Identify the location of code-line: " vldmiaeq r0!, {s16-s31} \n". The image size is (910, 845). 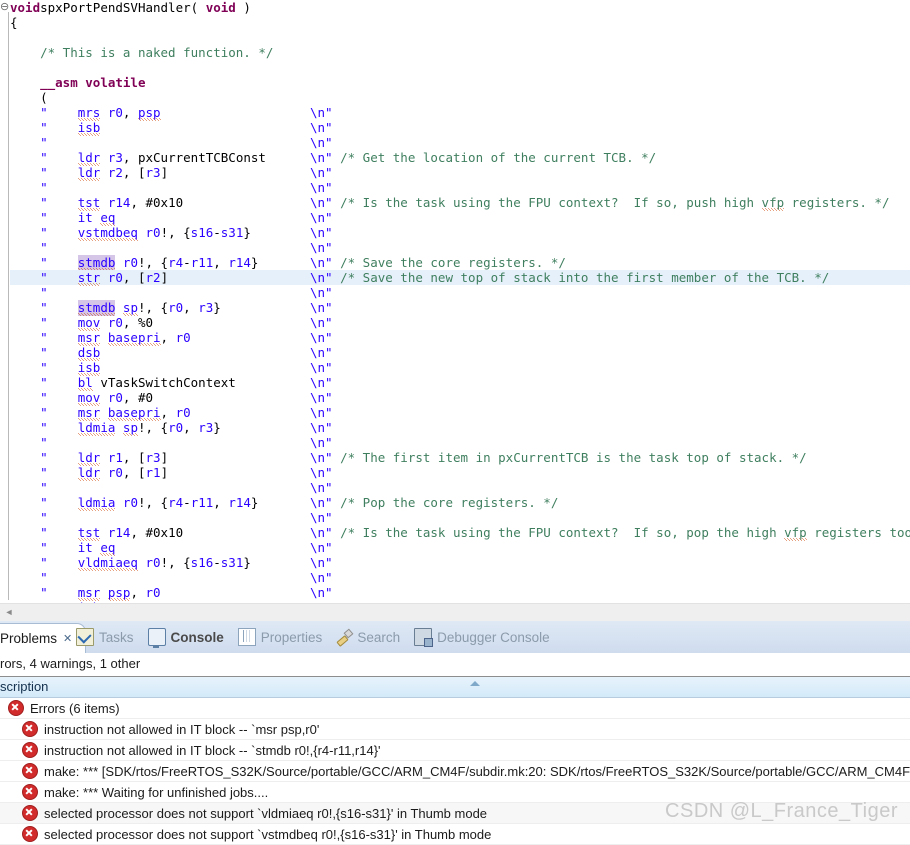
(460, 563).